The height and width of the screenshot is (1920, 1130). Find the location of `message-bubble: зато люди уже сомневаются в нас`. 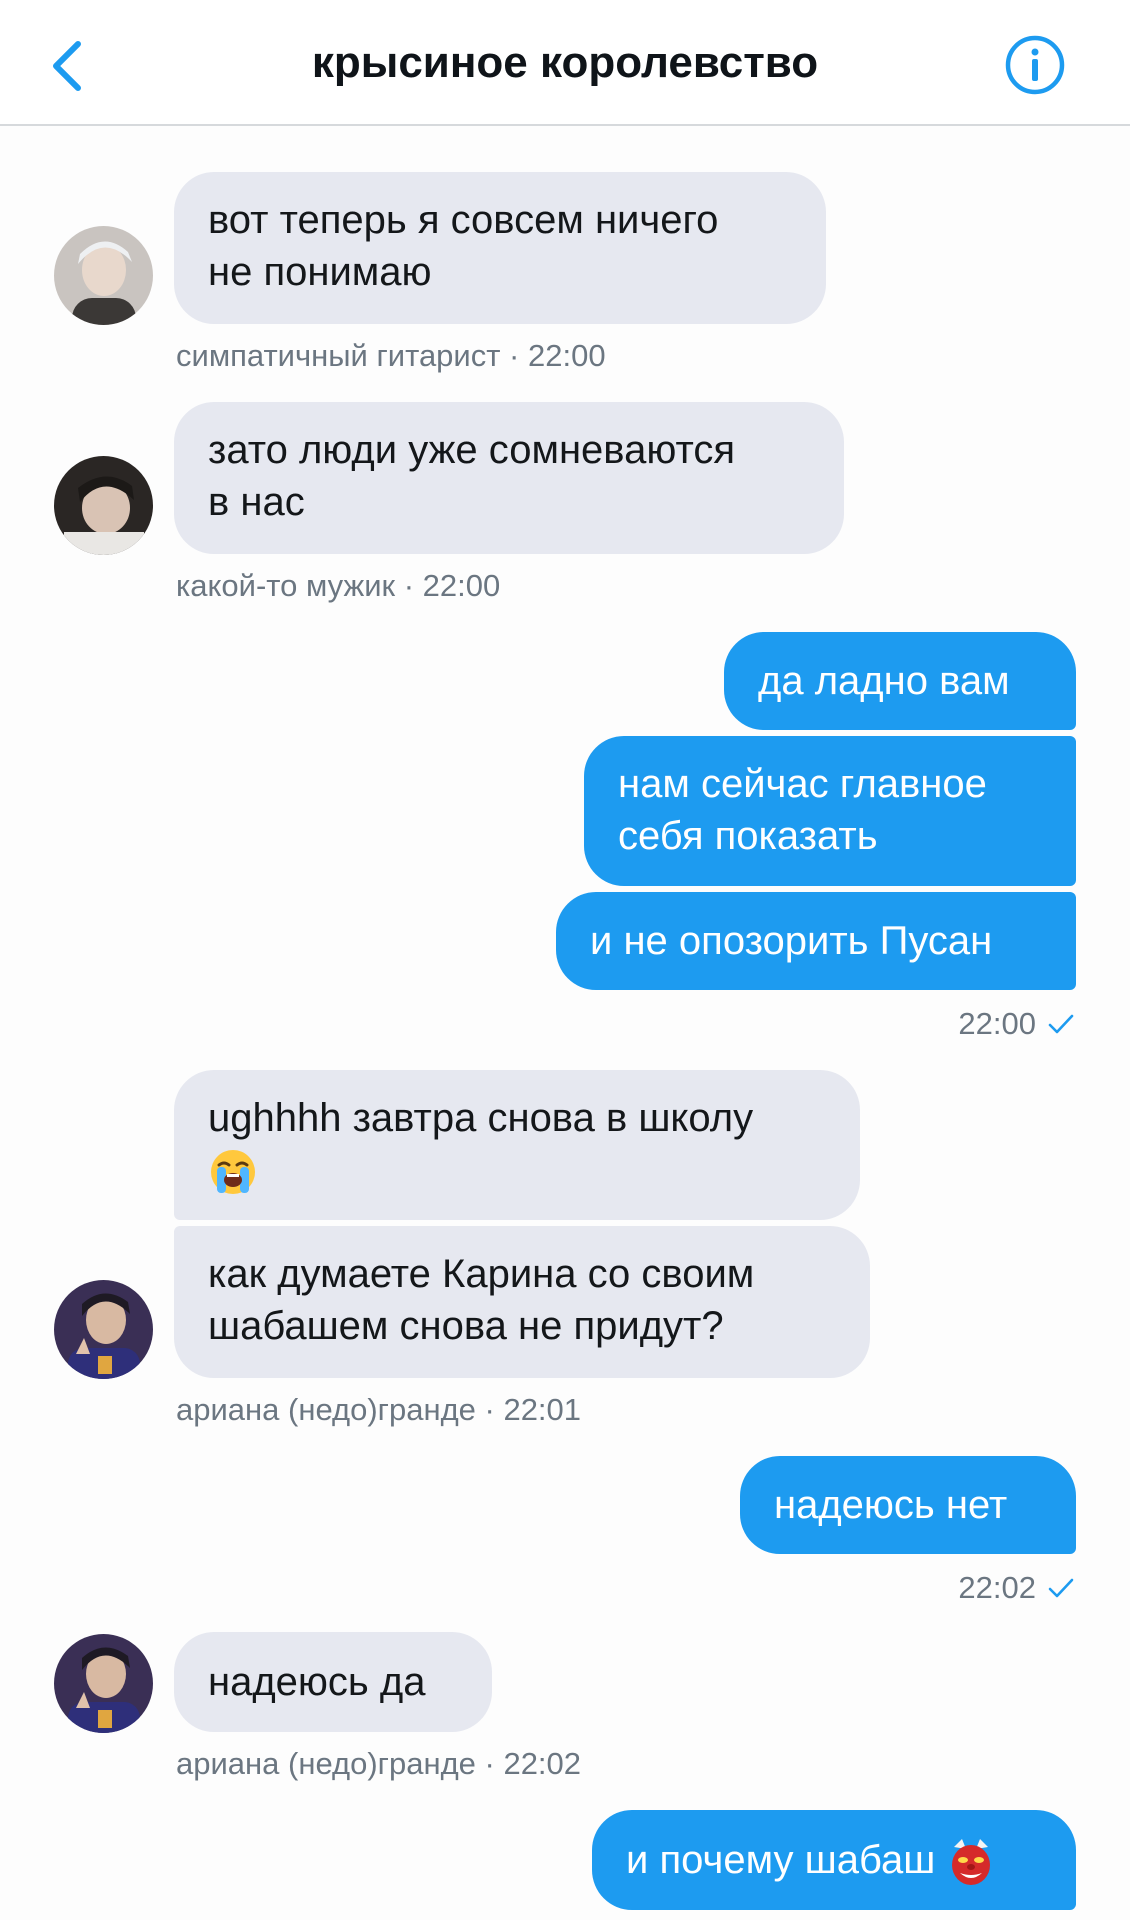

message-bubble: зато люди уже сомневаются в нас is located at coordinates (509, 478).